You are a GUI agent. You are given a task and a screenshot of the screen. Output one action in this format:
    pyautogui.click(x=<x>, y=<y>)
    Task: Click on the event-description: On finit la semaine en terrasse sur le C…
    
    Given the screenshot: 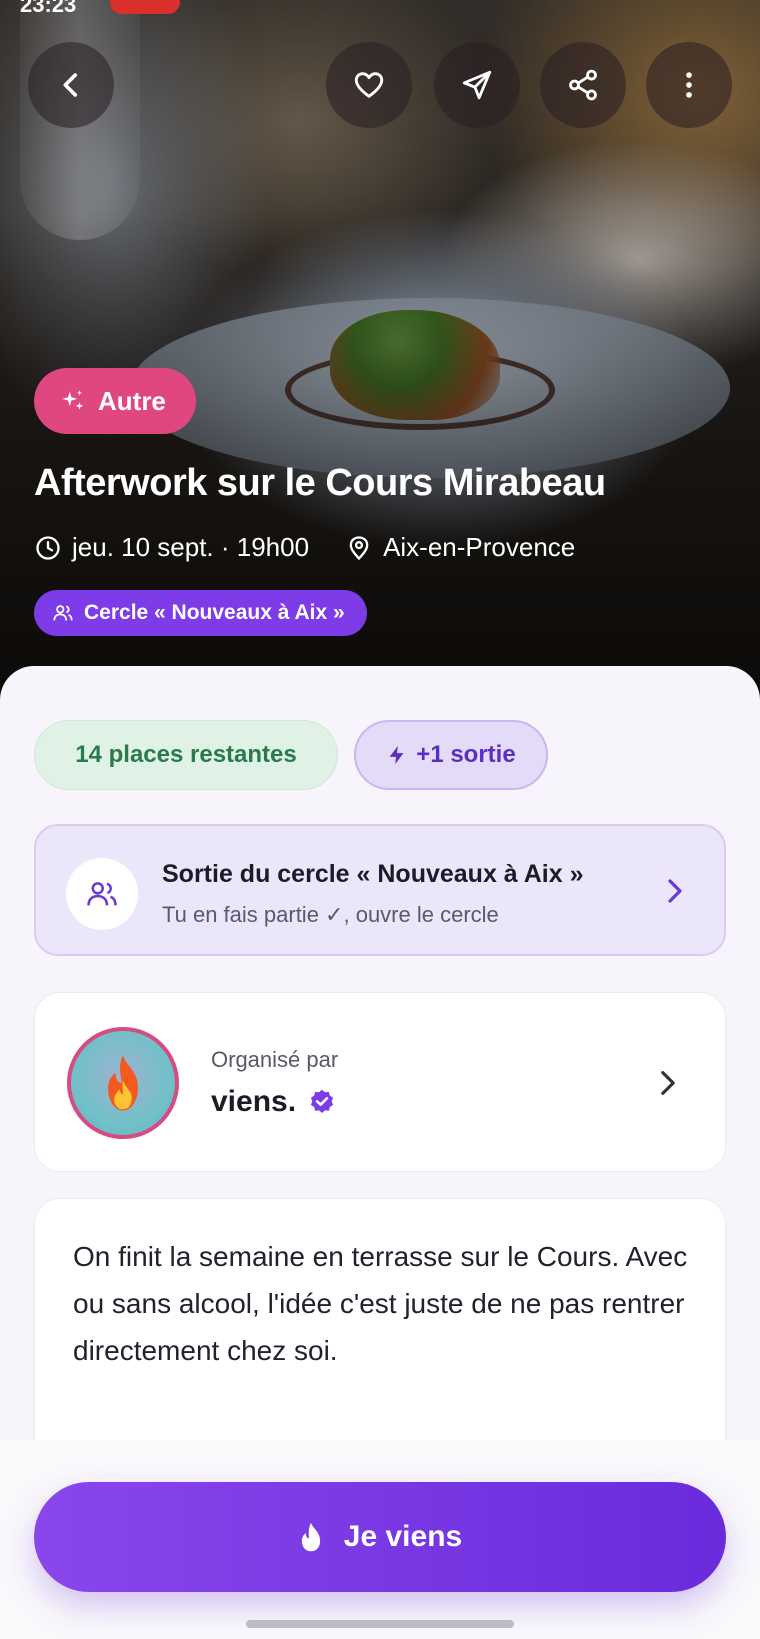 What is the action you would take?
    pyautogui.click(x=380, y=1303)
    